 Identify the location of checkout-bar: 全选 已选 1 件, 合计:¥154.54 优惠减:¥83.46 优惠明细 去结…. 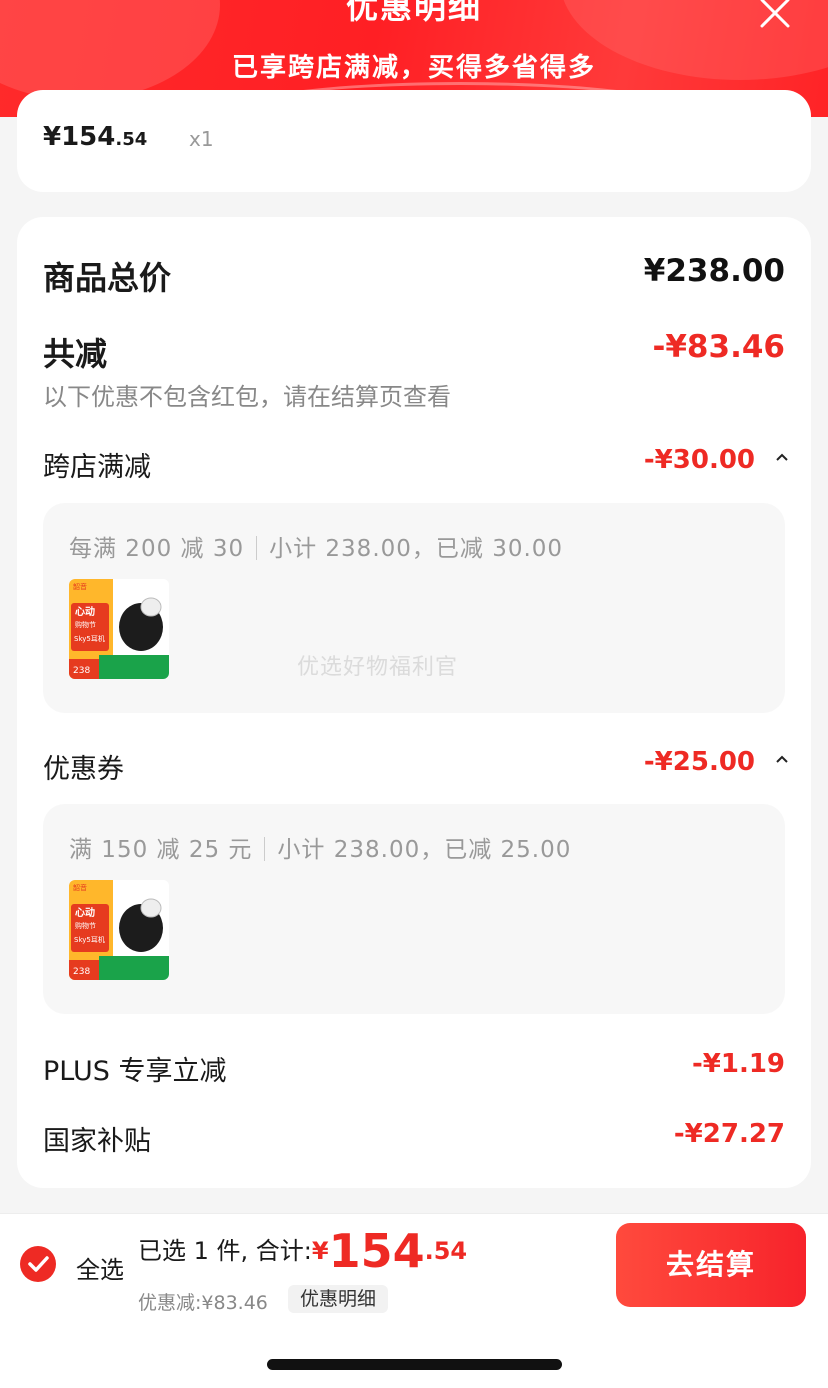
(414, 1263).